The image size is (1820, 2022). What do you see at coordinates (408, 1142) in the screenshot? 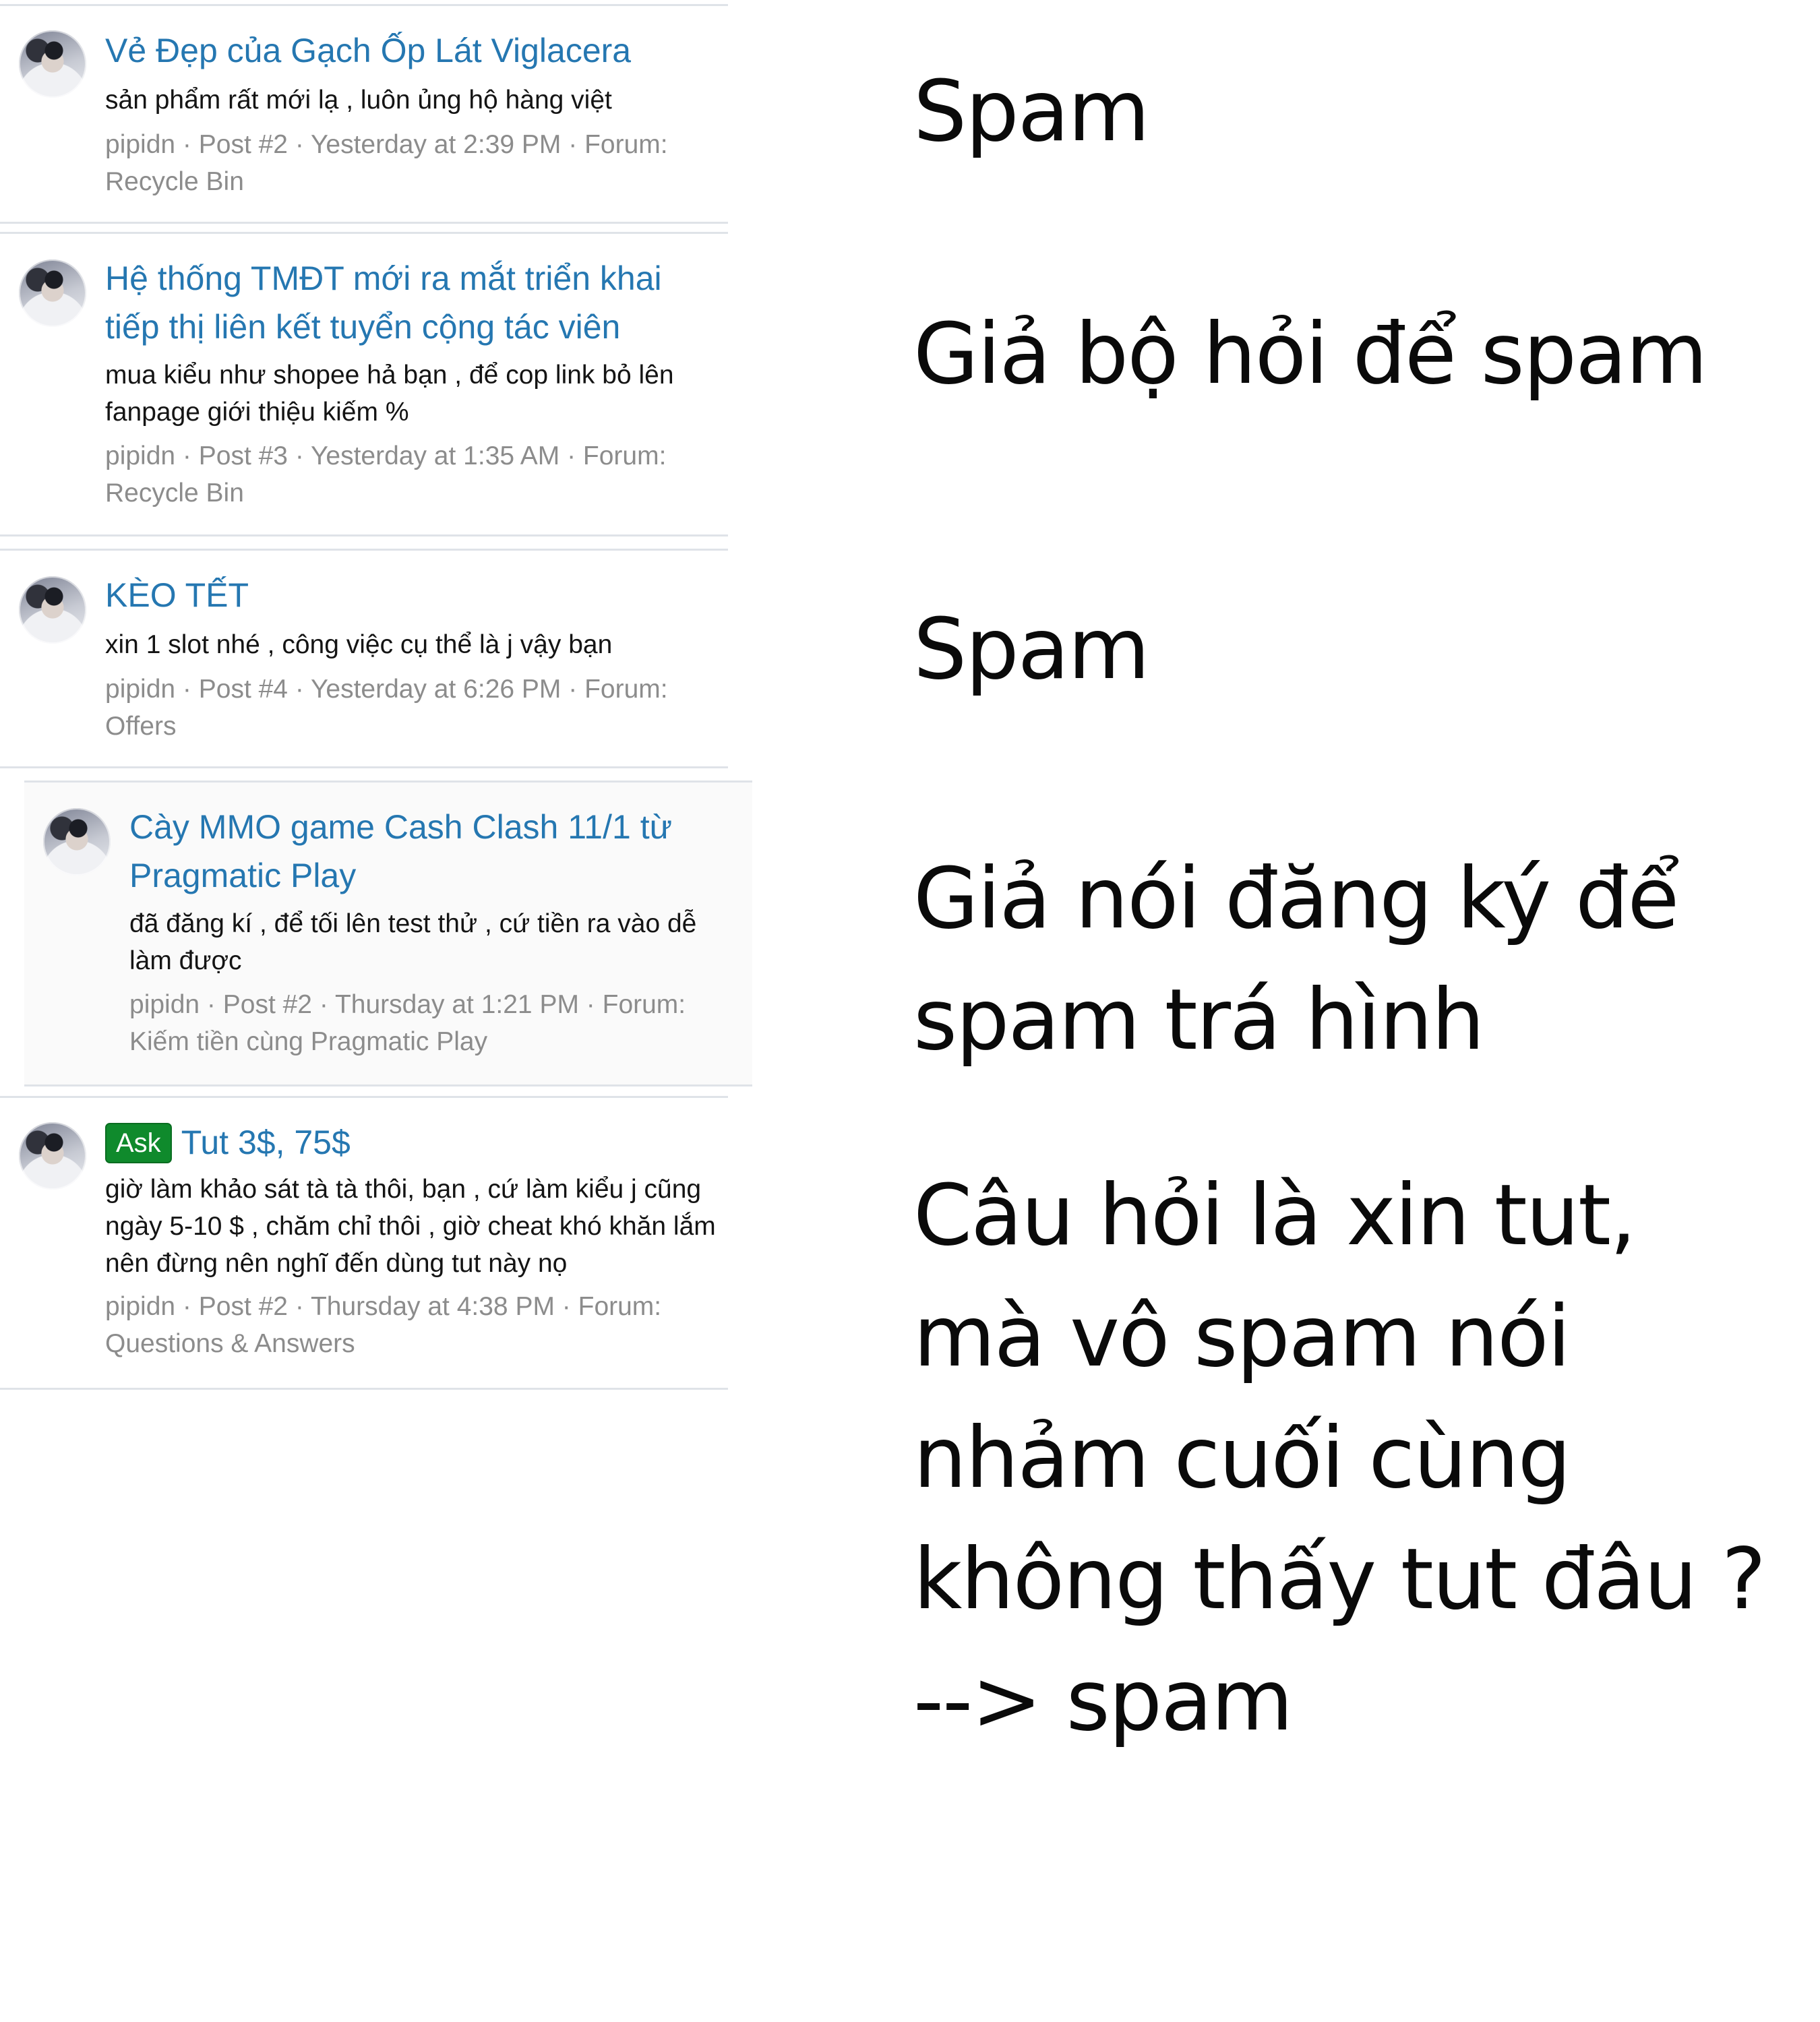
I see `post-title-link: Ask Tut 3$, 75$` at bounding box center [408, 1142].